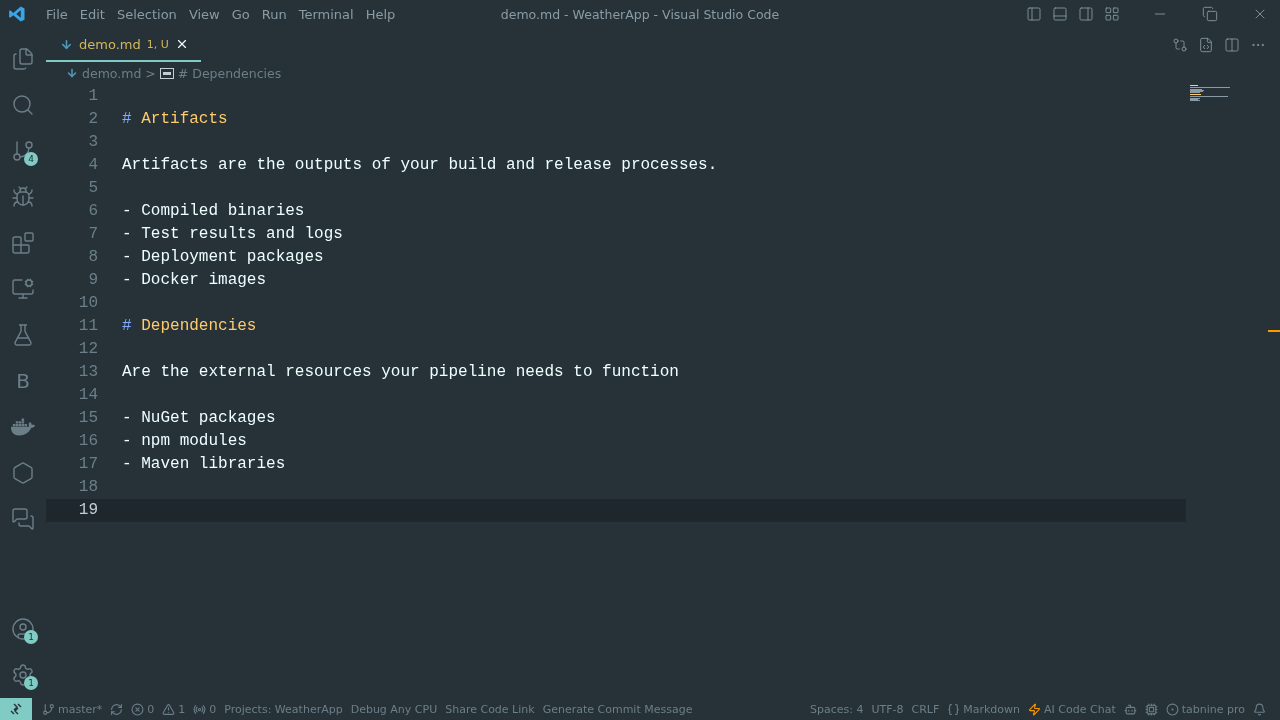 The image size is (1280, 720). Describe the element at coordinates (123, 45) in the screenshot. I see `editor-tab: demo.md 1, U` at that location.